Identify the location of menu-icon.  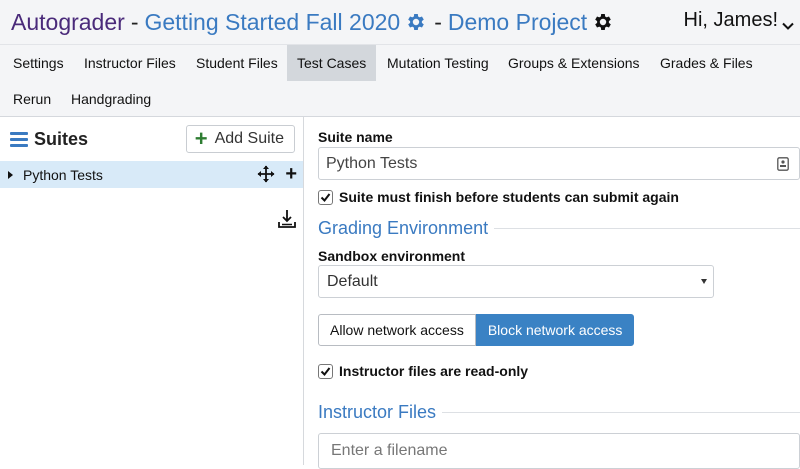
(19, 139).